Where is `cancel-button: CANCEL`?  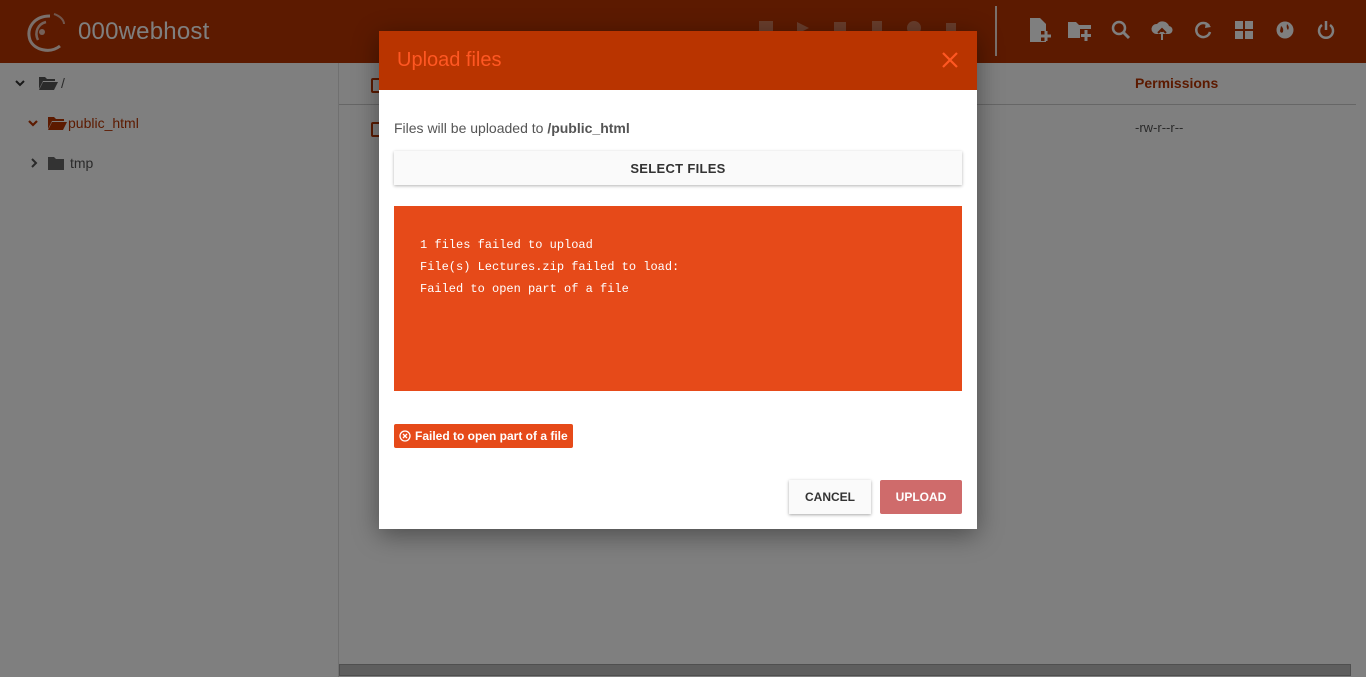
cancel-button: CANCEL is located at coordinates (830, 497).